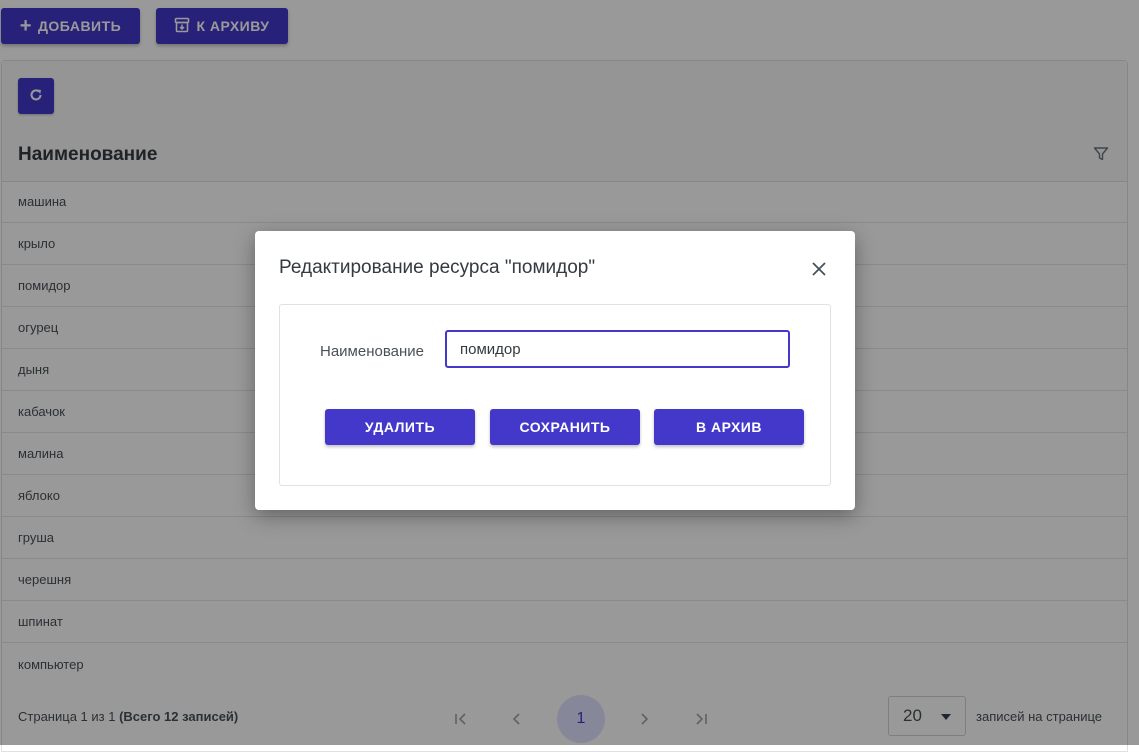 This screenshot has height=752, width=1139. Describe the element at coordinates (565, 427) in the screenshot. I see `save-button: СОХРАНИТЬ` at that location.